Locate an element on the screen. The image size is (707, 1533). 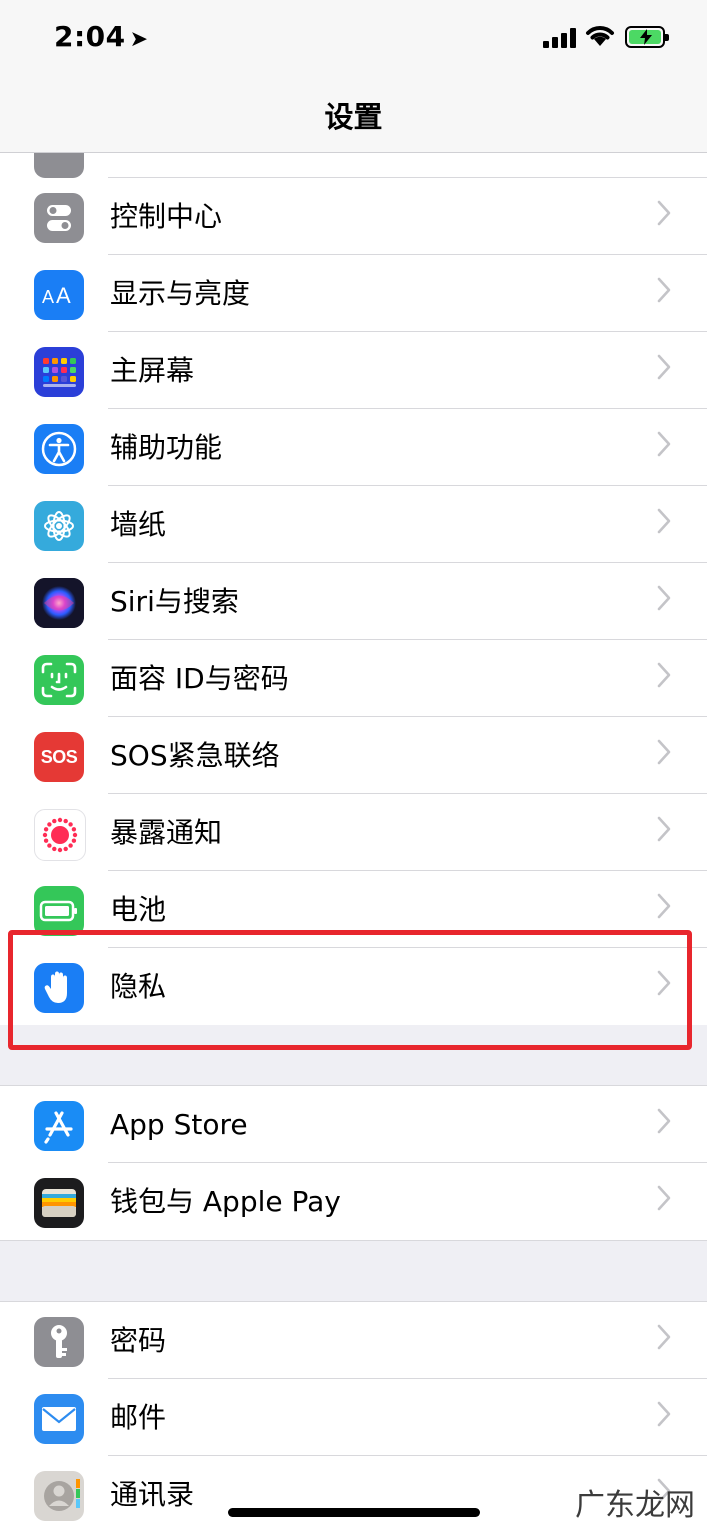
toggles-icon is located at coordinates (59, 218).